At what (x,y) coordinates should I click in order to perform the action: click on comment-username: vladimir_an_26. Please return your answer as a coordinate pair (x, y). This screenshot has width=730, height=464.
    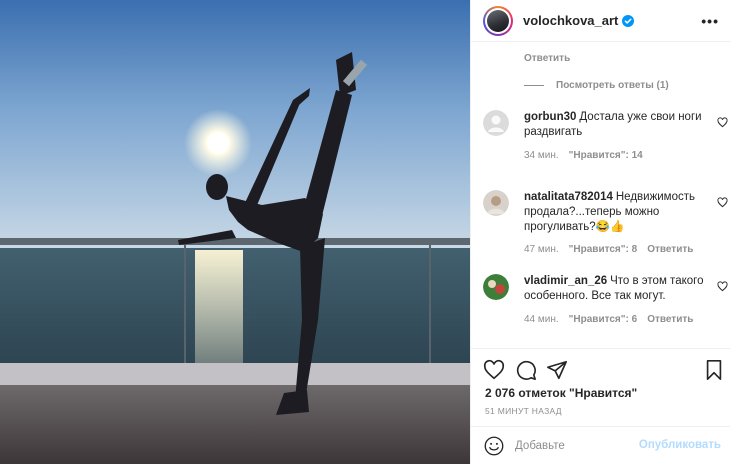
    Looking at the image, I should click on (565, 281).